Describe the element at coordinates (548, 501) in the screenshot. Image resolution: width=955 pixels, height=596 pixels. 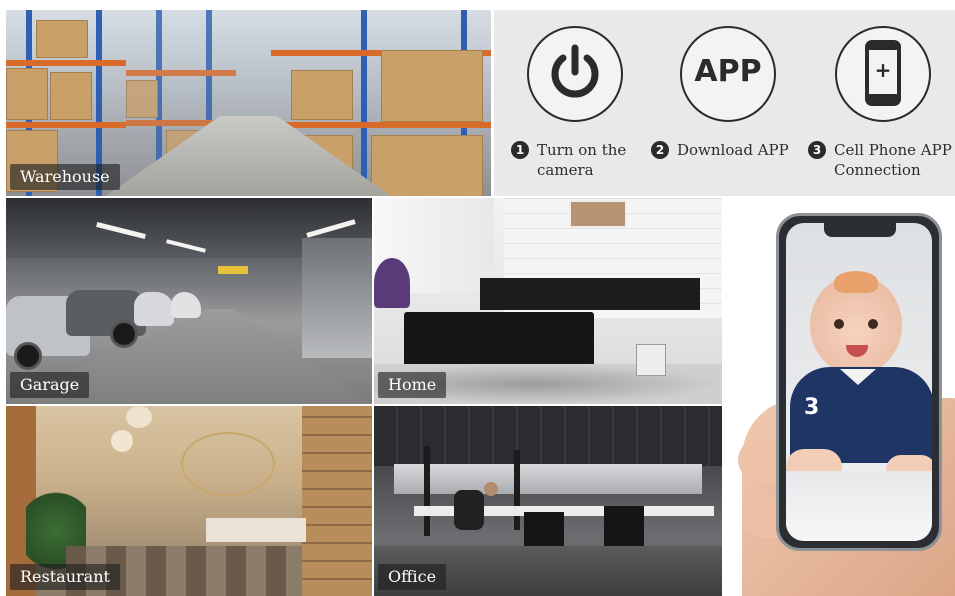
I see `office-photo: Office` at that location.